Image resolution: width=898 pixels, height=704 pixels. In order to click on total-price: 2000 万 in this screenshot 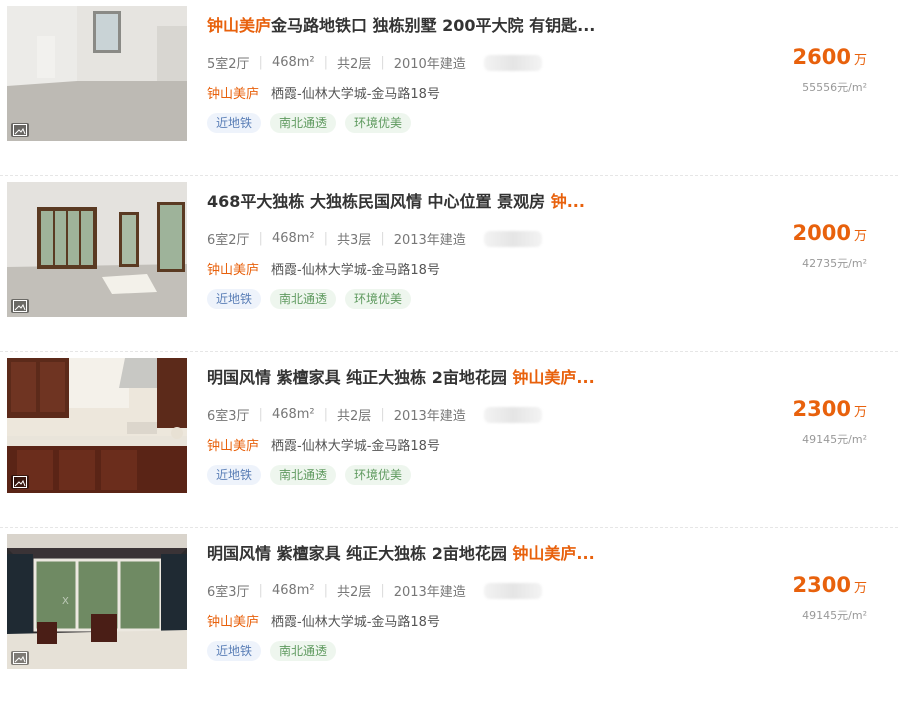, I will do `click(830, 233)`.